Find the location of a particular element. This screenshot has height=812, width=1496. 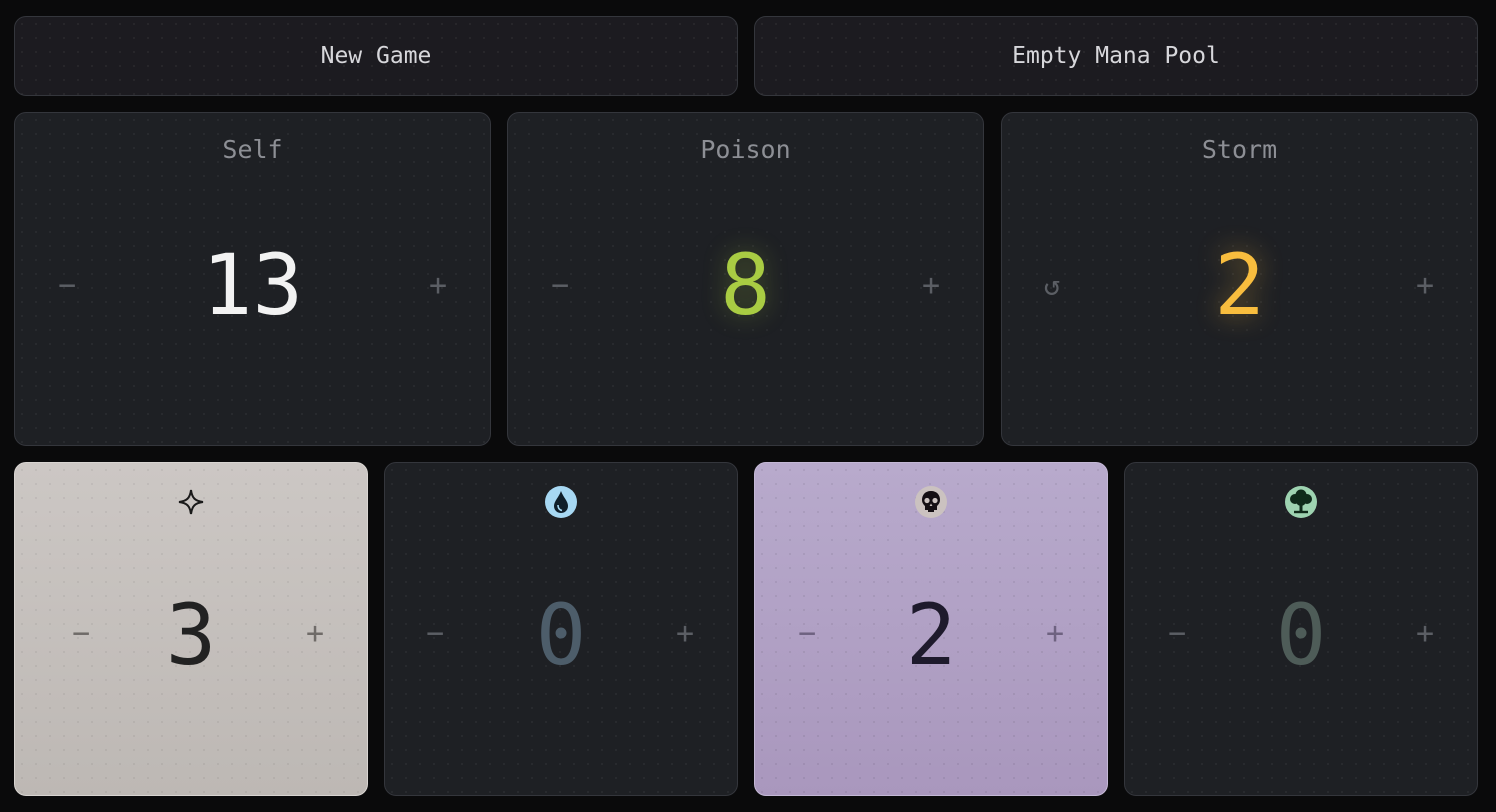

new-game-button: New Game is located at coordinates (376, 56).